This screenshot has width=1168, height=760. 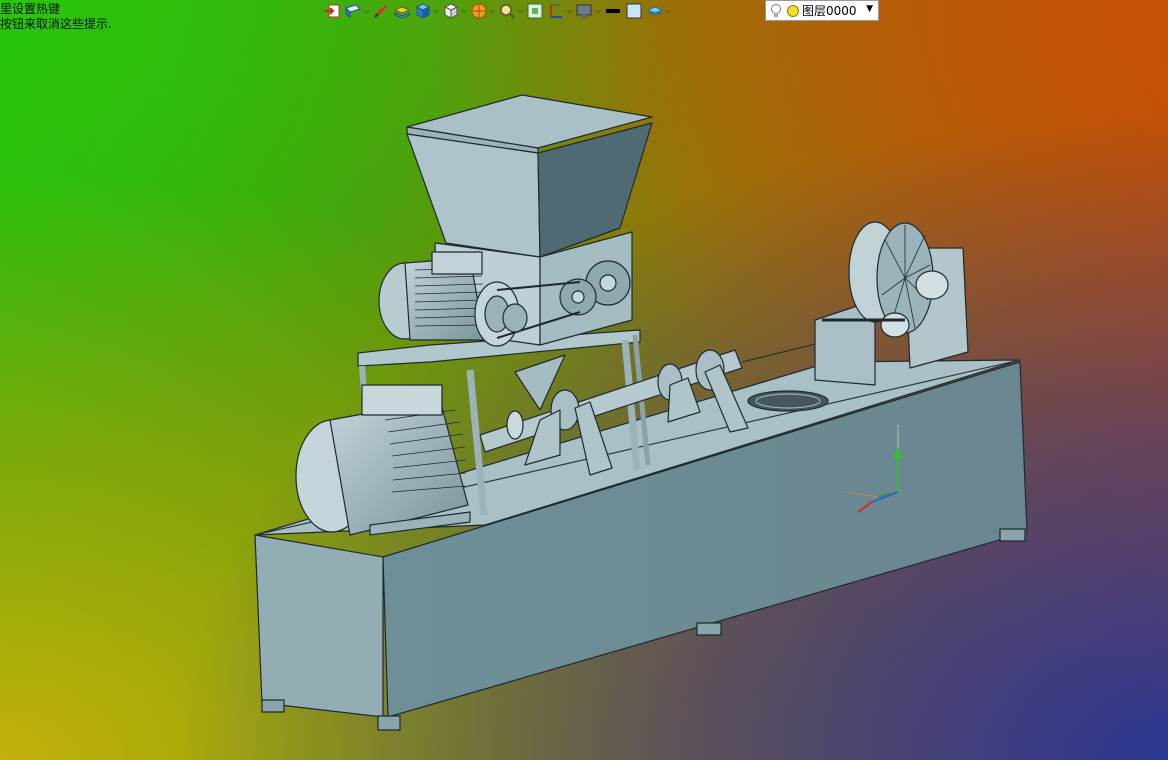 I want to click on zoom-icon, so click(x=507, y=11).